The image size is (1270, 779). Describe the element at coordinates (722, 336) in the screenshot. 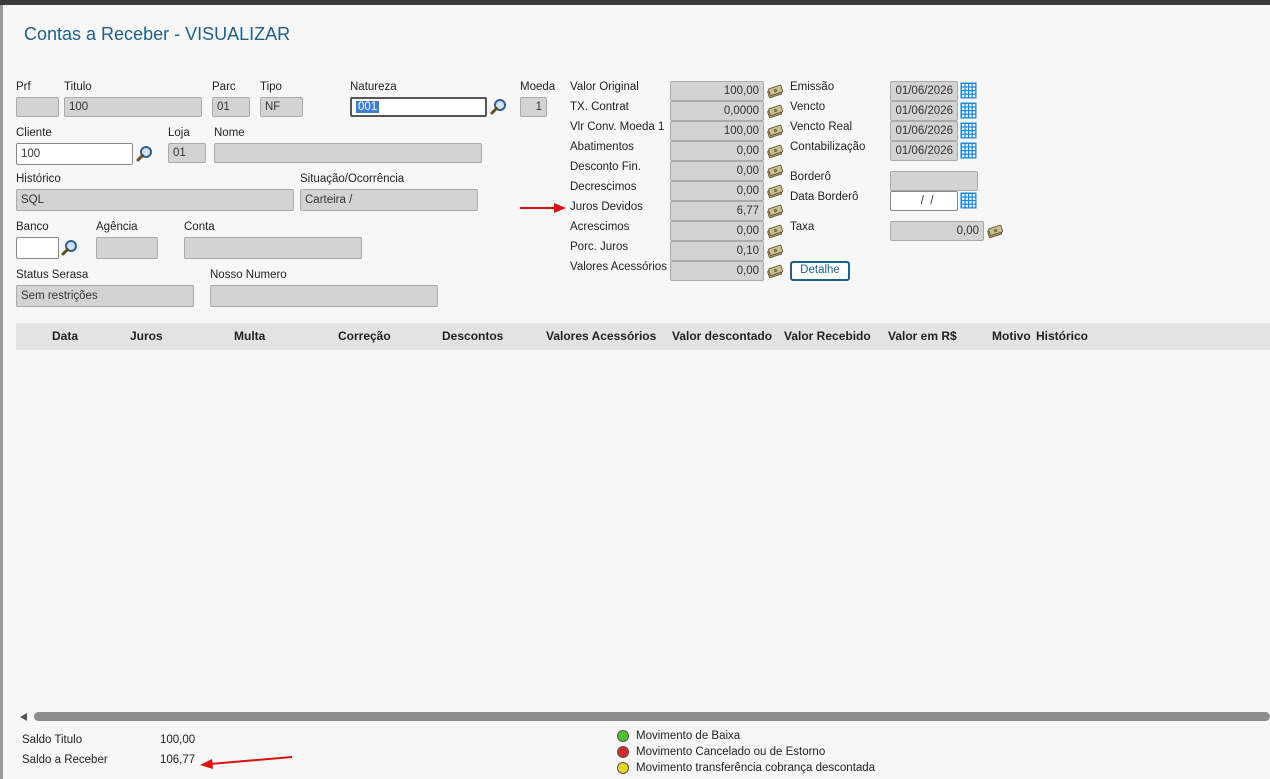

I see `col-valor-descontado: Valor descontado` at that location.